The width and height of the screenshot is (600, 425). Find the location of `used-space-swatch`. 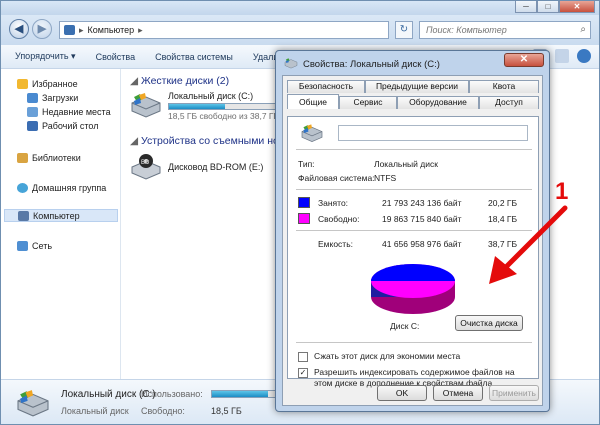

used-space-swatch is located at coordinates (304, 202).